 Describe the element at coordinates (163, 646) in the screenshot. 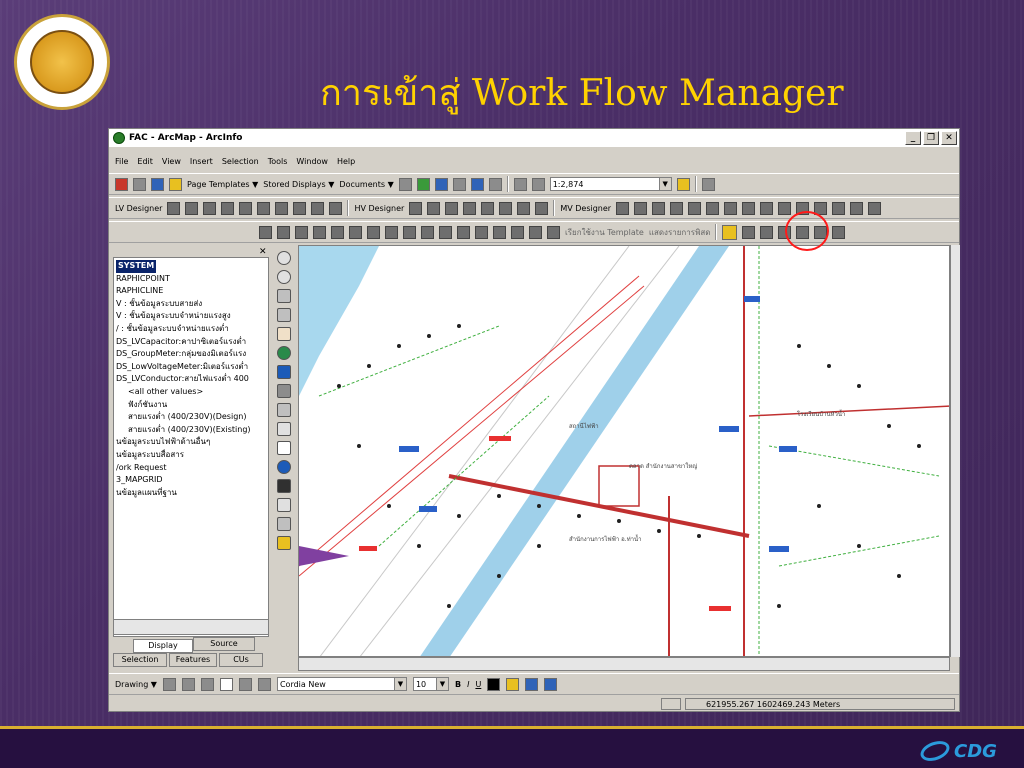

I see `tab-display: Display` at that location.